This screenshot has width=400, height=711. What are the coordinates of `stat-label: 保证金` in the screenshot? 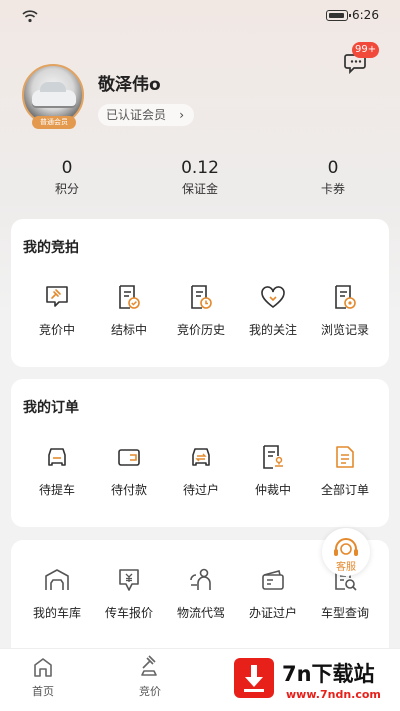 It's located at (199, 189).